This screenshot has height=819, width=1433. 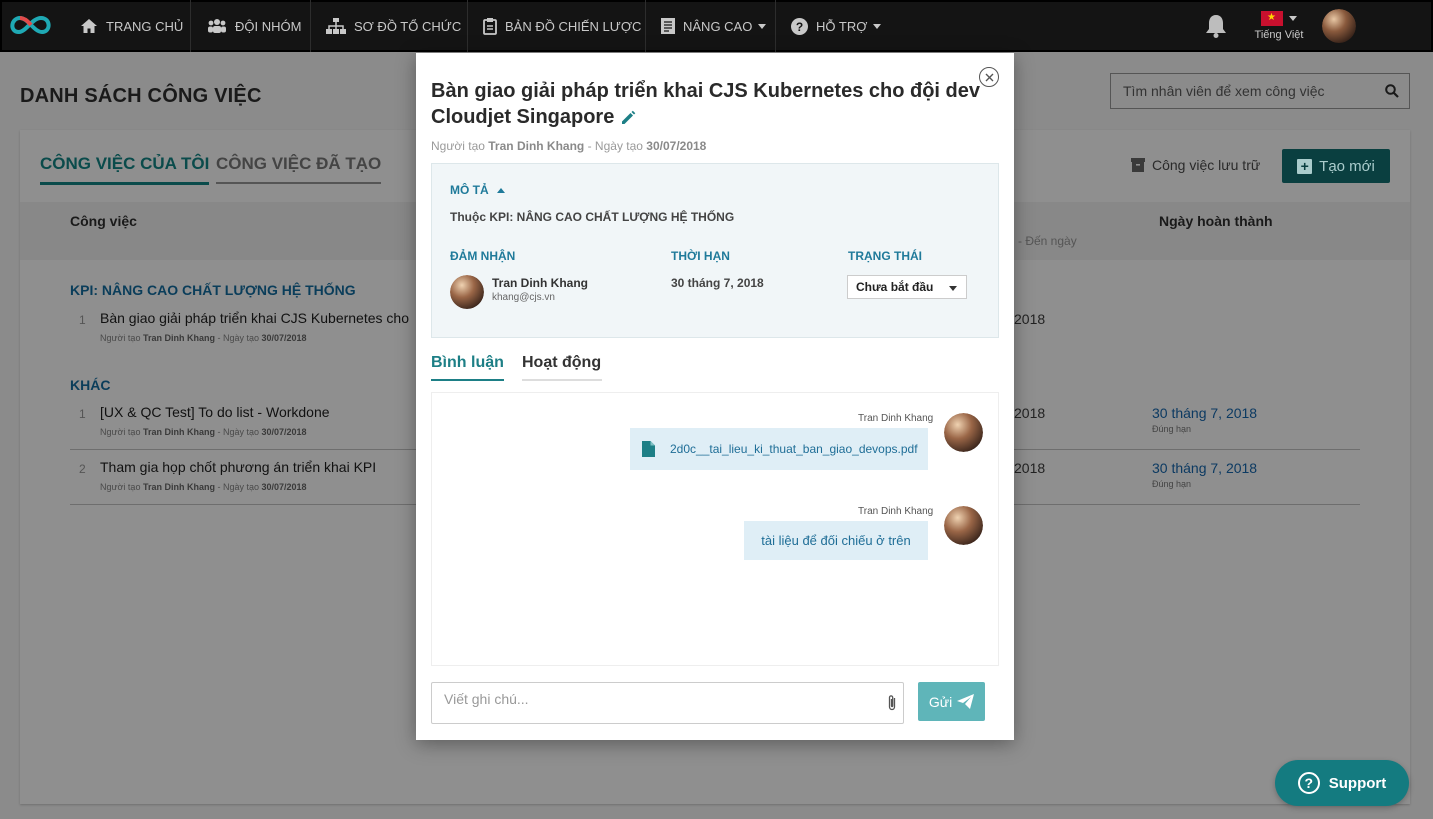 What do you see at coordinates (700, 256) in the screenshot?
I see `deadline-label: THỜI HẠN` at bounding box center [700, 256].